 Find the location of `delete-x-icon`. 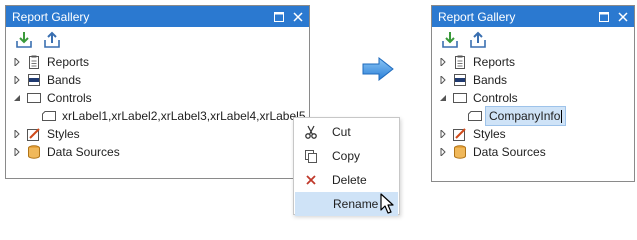

delete-x-icon is located at coordinates (311, 180).